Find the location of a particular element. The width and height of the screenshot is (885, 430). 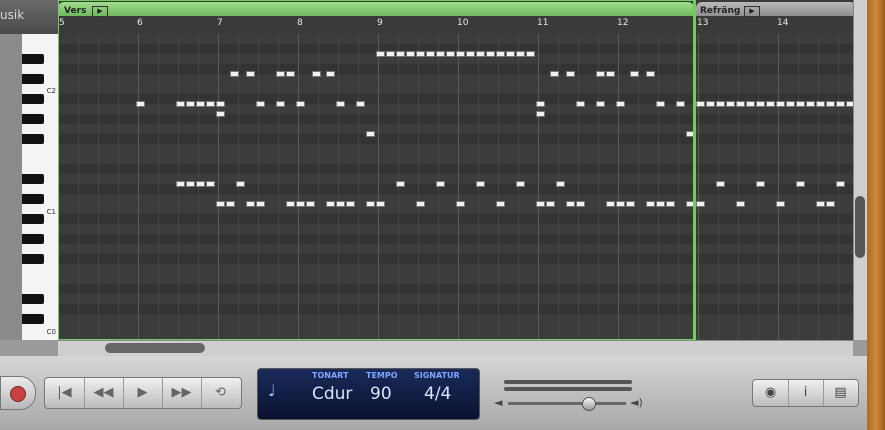

tempo-value: 90 is located at coordinates (381, 394).